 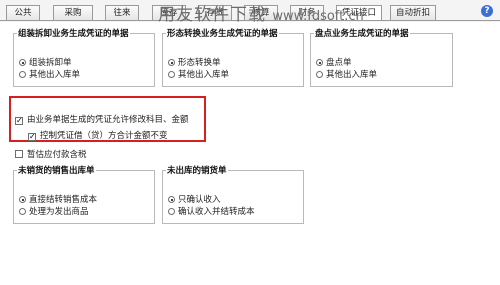 What do you see at coordinates (212, 15) in the screenshot?
I see `watermark-zh: 用友软件下载` at bounding box center [212, 15].